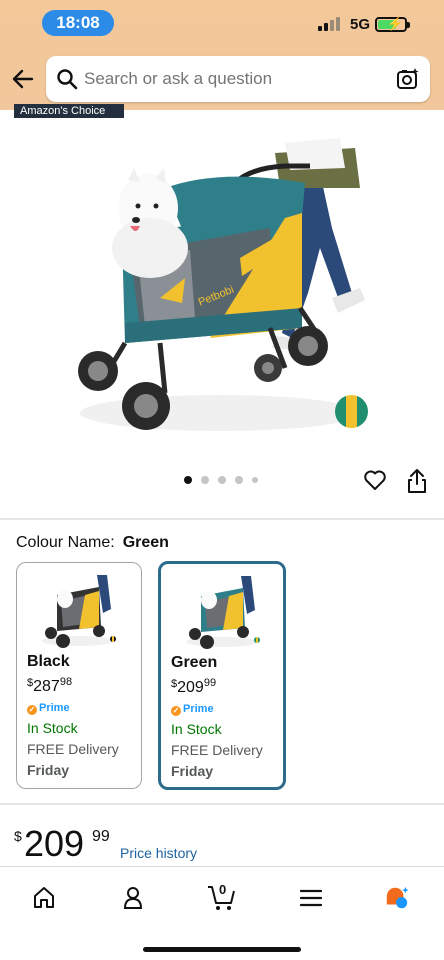 This screenshot has width=444, height=960. Describe the element at coordinates (222, 55) in the screenshot. I see `header: 18:08 5G ⚡` at that location.